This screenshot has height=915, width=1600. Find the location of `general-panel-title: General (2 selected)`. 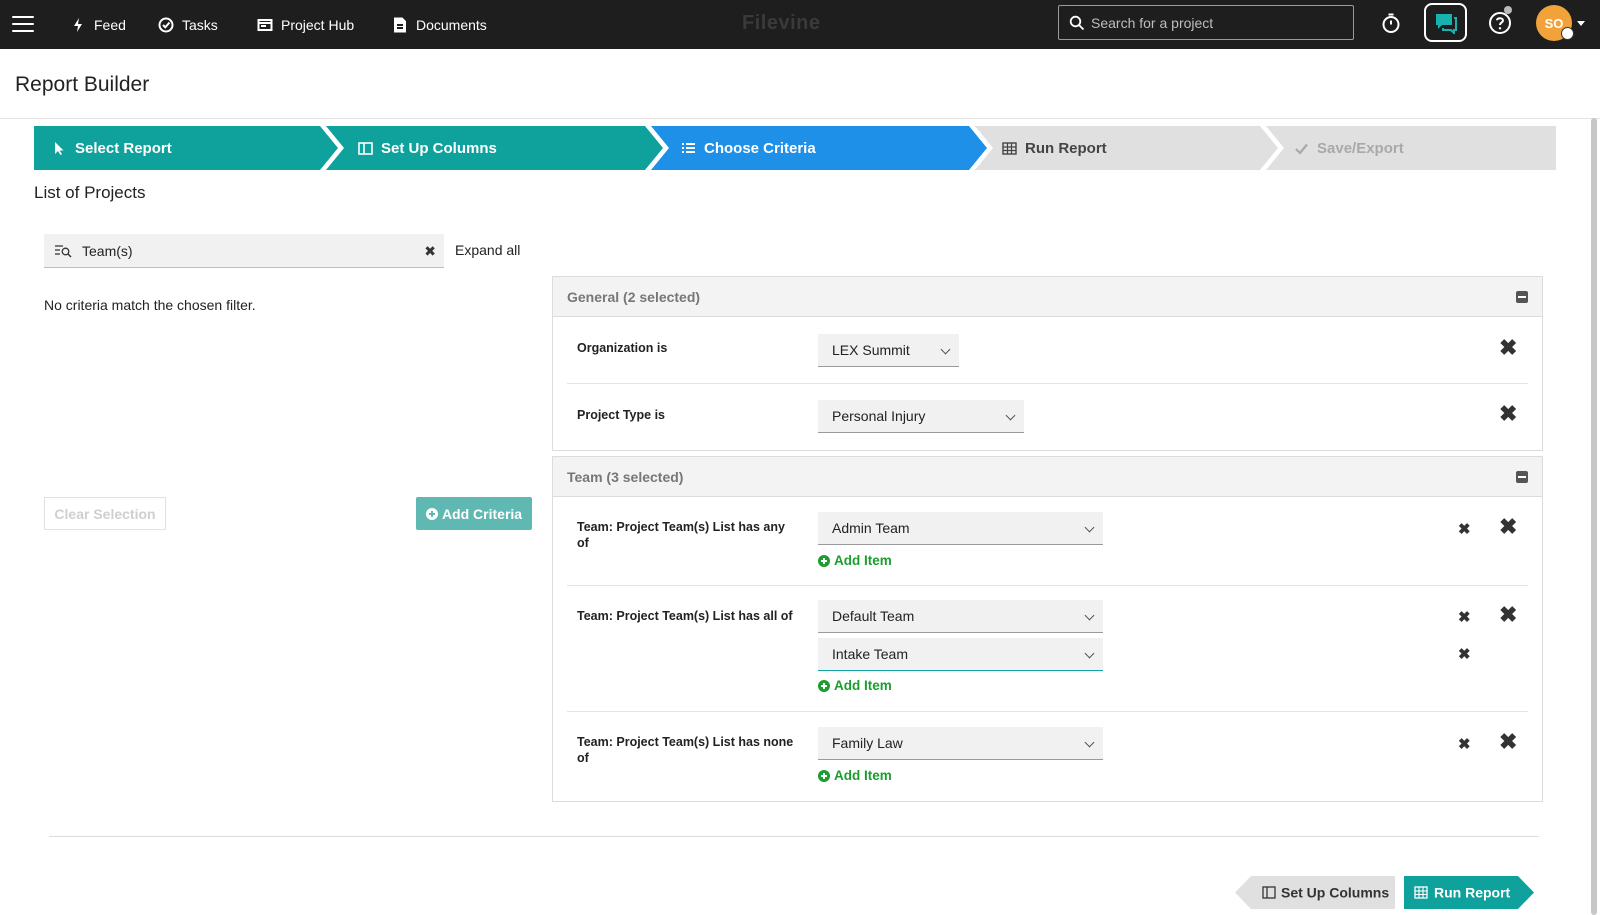

general-panel-title: General (2 selected) is located at coordinates (634, 296).